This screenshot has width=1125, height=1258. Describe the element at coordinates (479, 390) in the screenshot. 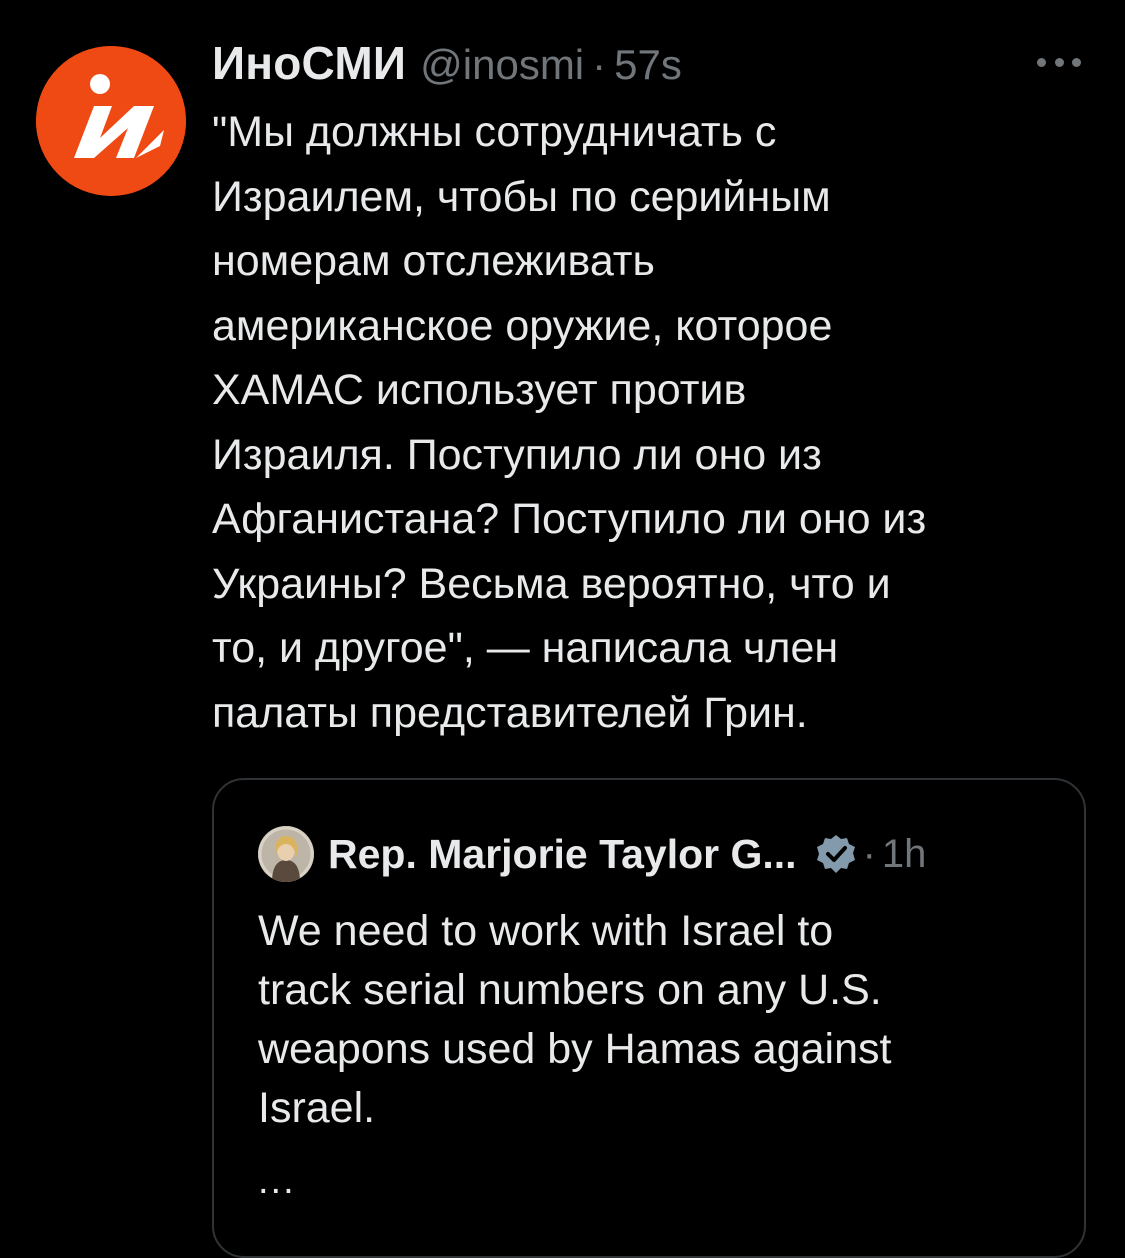

I see `tweet-text-line: ХАМАС использует против` at that location.